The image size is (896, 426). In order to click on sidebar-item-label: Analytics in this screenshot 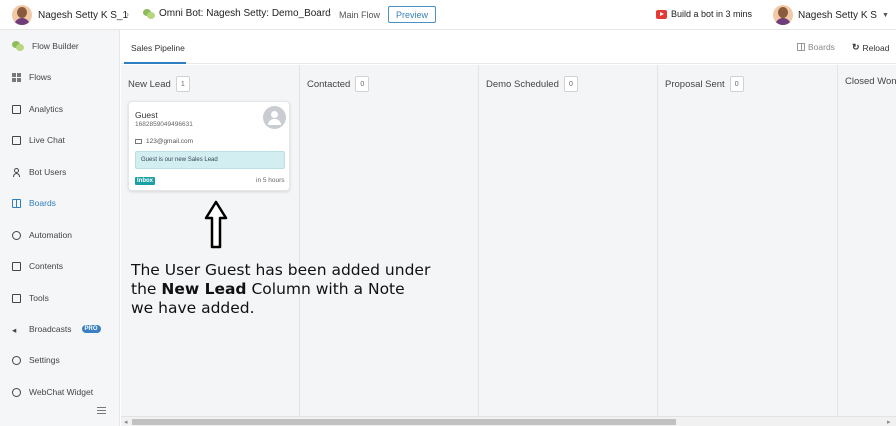, I will do `click(46, 109)`.